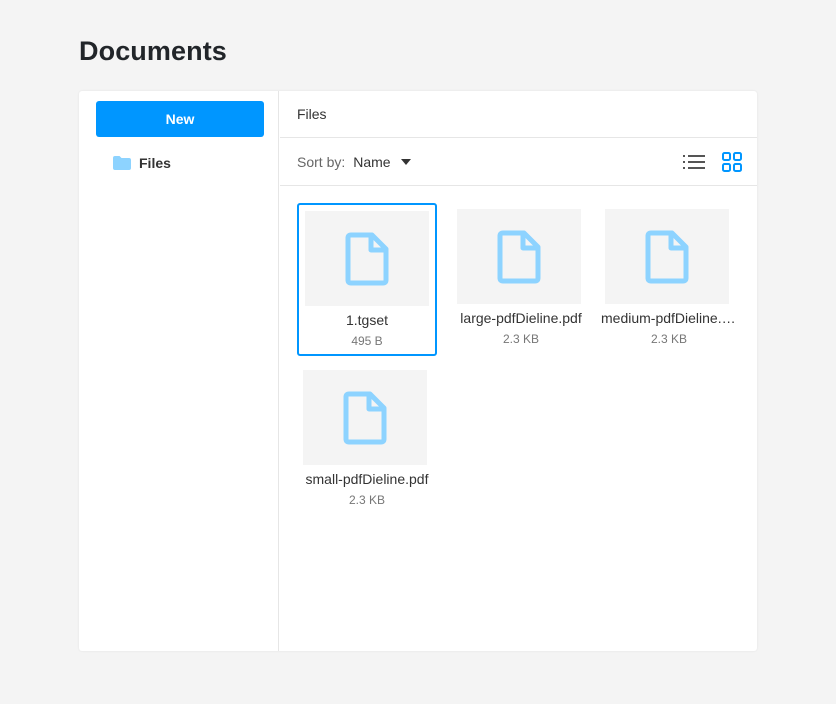 This screenshot has width=836, height=704. I want to click on folder-icon, so click(122, 163).